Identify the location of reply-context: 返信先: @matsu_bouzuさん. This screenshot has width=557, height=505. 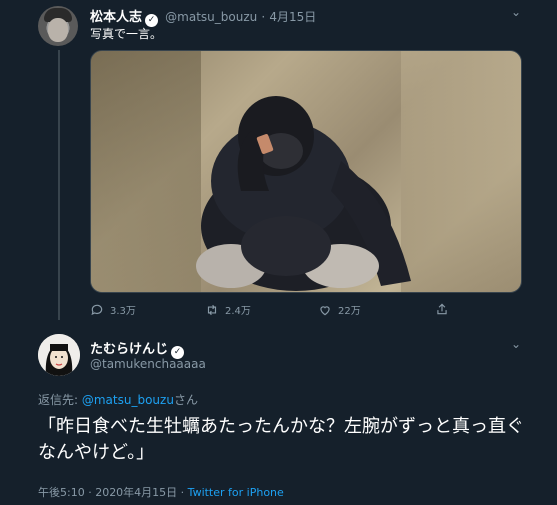
(118, 399).